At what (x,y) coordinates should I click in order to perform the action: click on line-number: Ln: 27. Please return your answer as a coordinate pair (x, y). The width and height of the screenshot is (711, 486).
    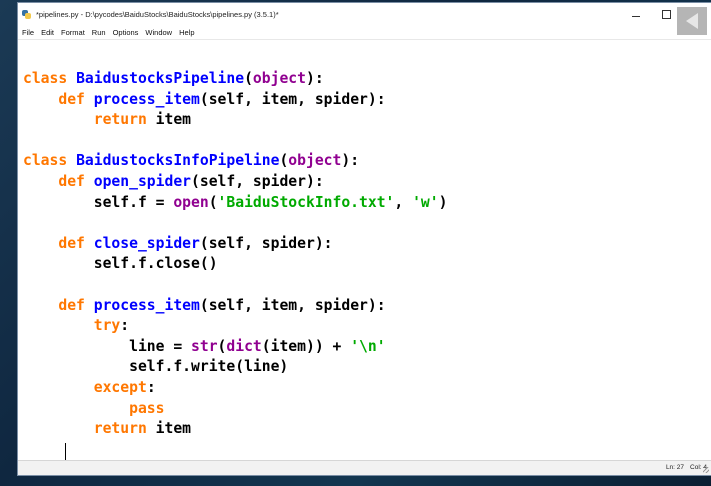
    Looking at the image, I should click on (675, 467).